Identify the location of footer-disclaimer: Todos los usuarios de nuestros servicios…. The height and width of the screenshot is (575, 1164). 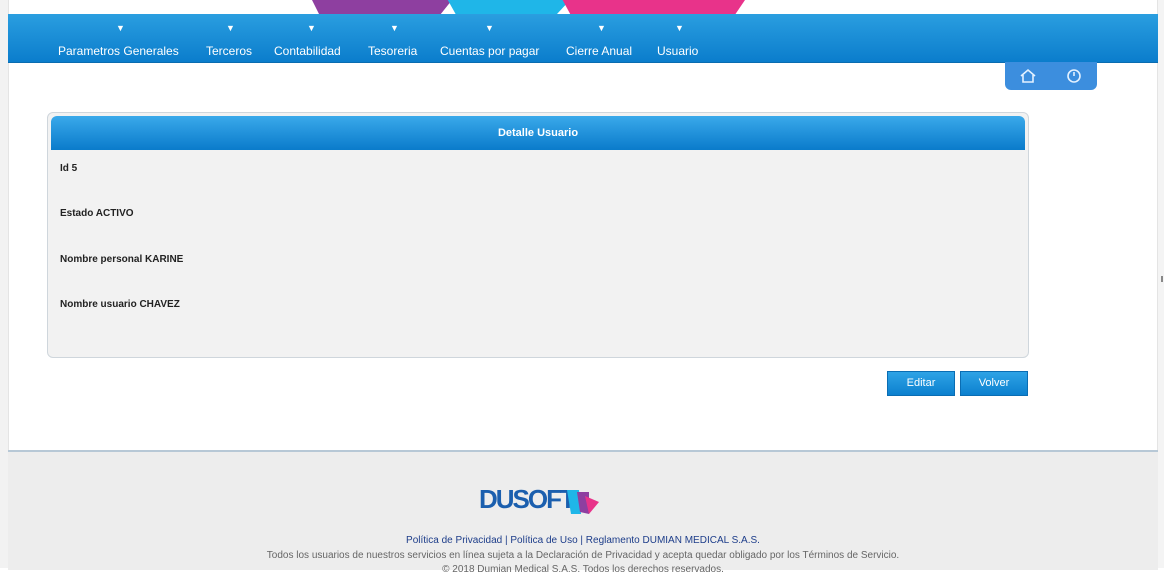
(583, 555).